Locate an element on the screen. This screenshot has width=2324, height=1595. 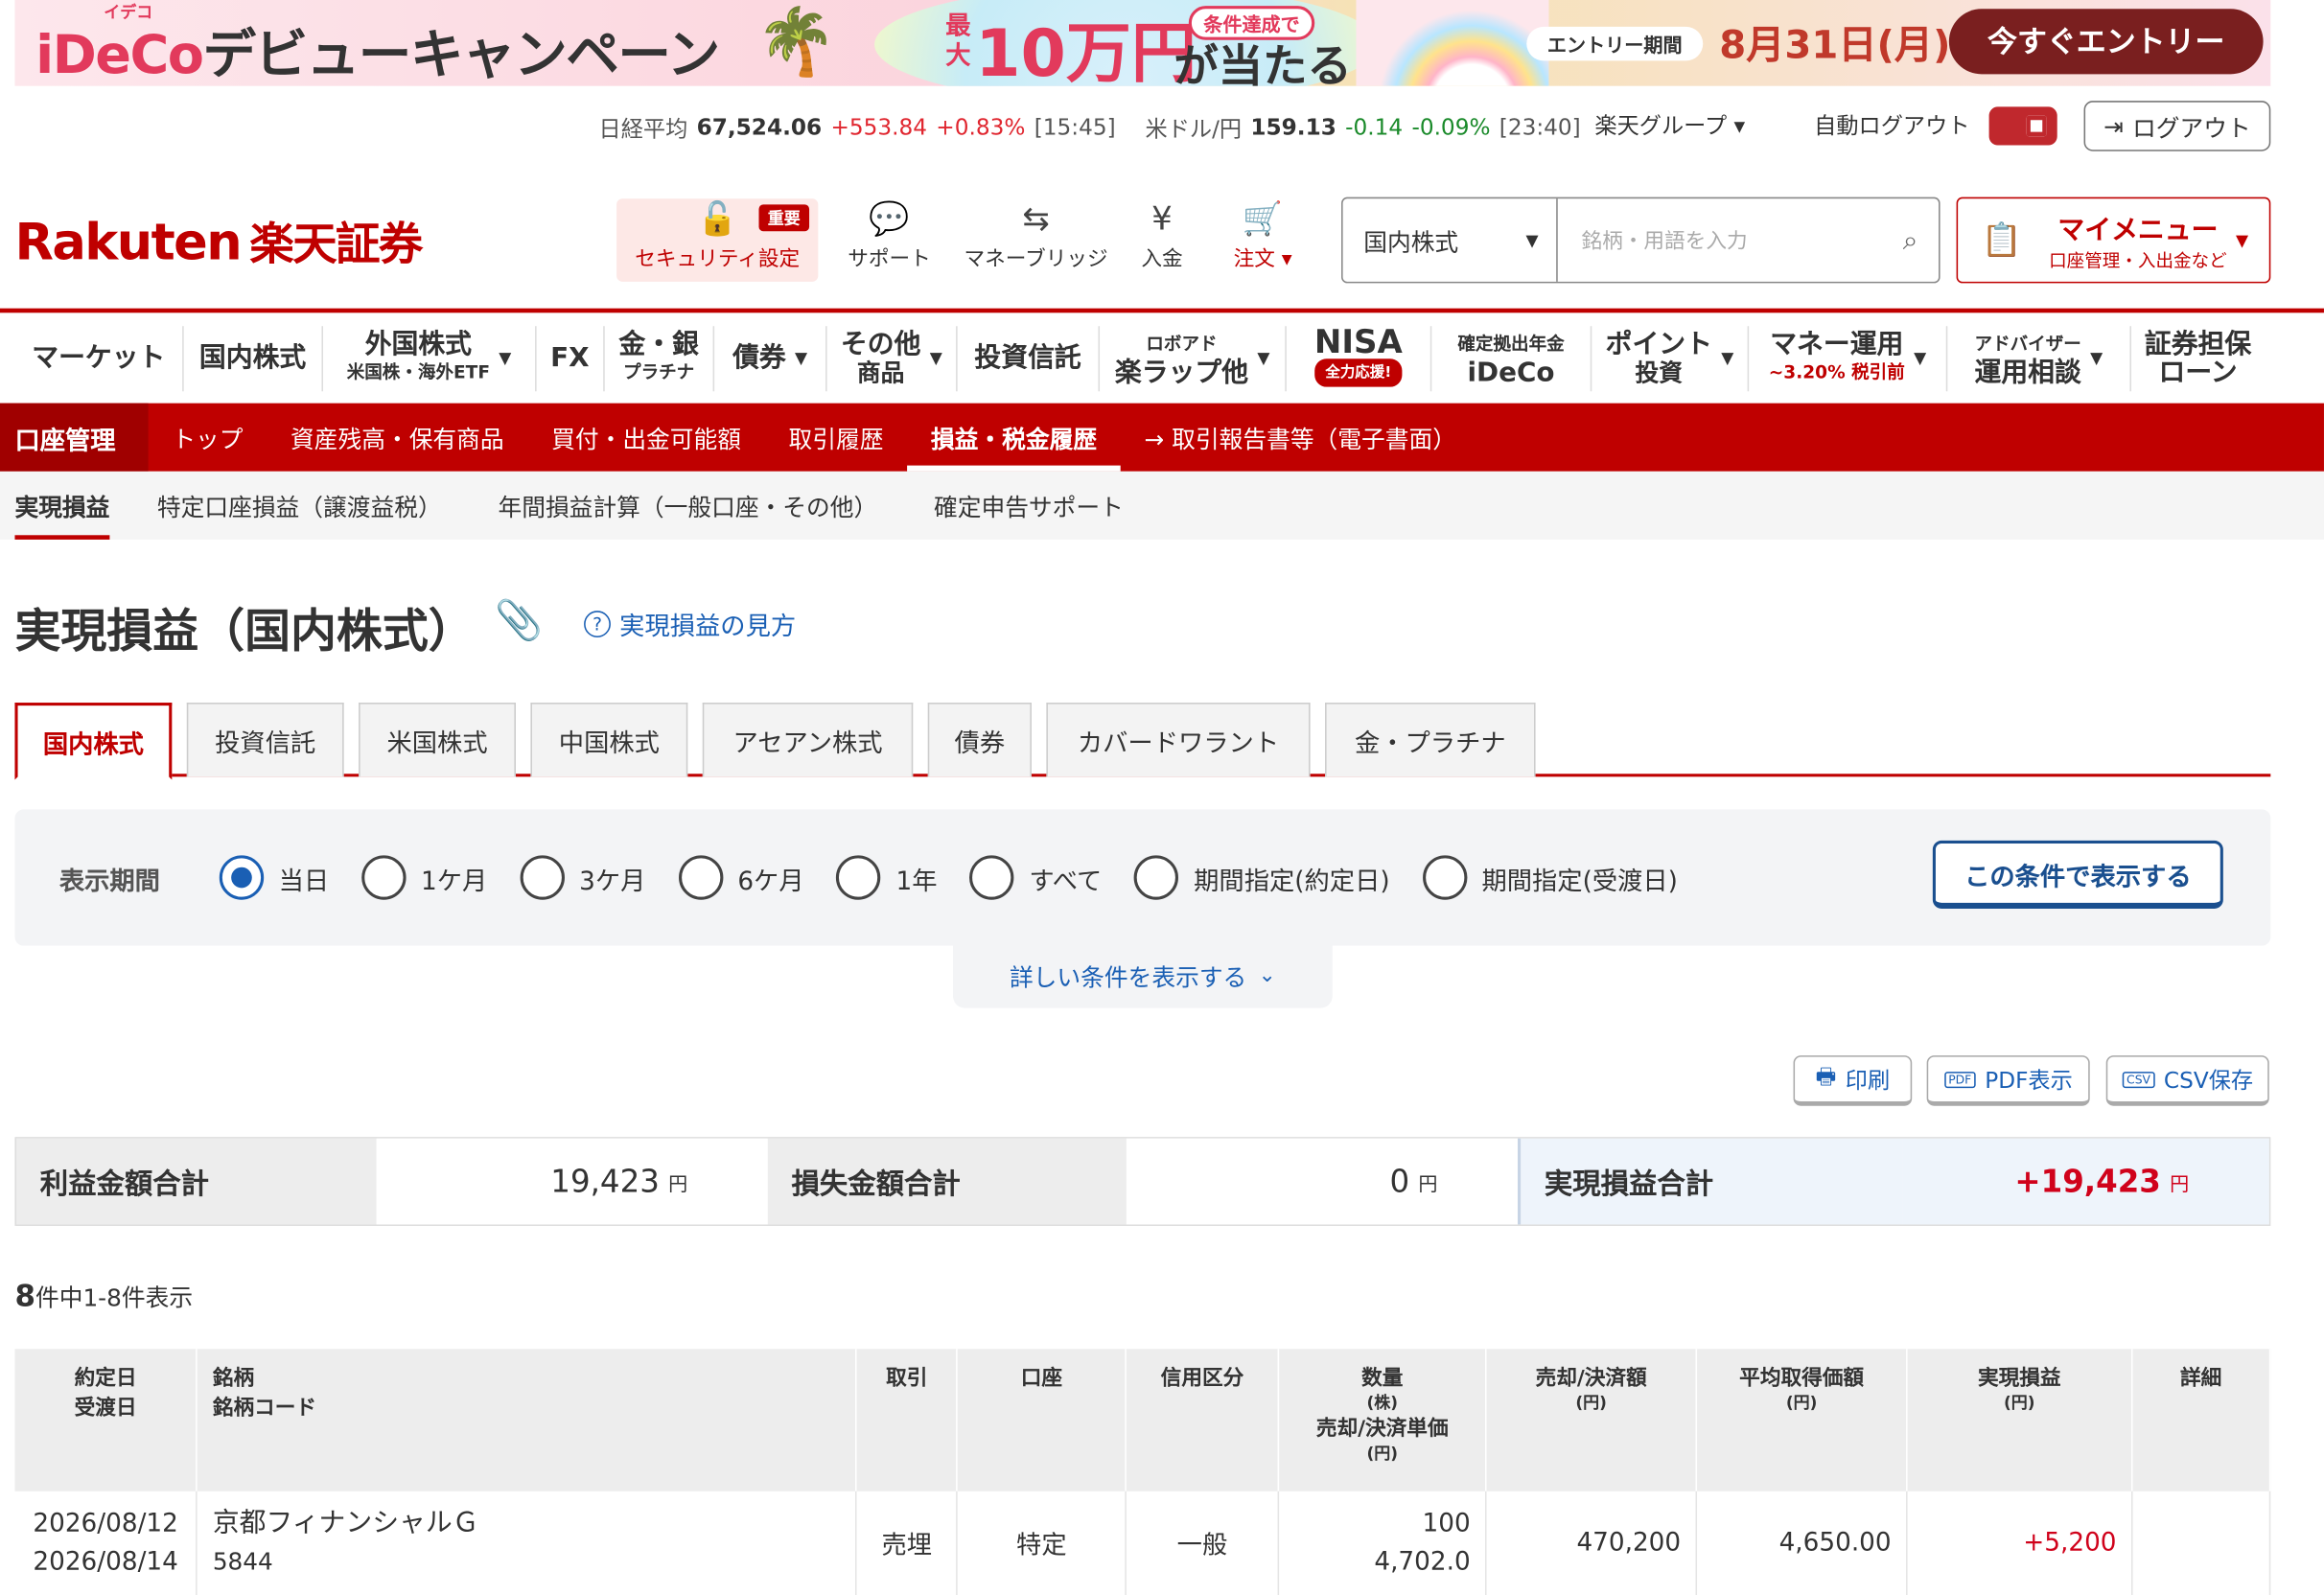
help-icon: ? is located at coordinates (597, 623).